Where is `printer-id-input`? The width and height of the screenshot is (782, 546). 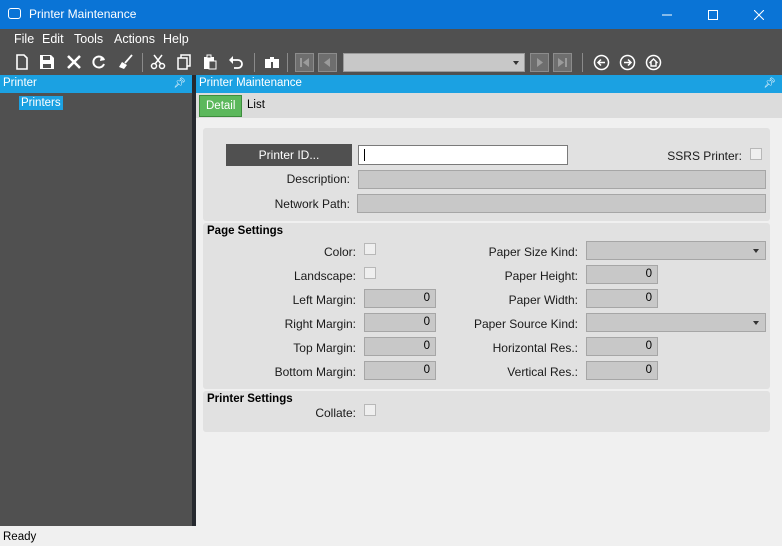
printer-id-input is located at coordinates (463, 155).